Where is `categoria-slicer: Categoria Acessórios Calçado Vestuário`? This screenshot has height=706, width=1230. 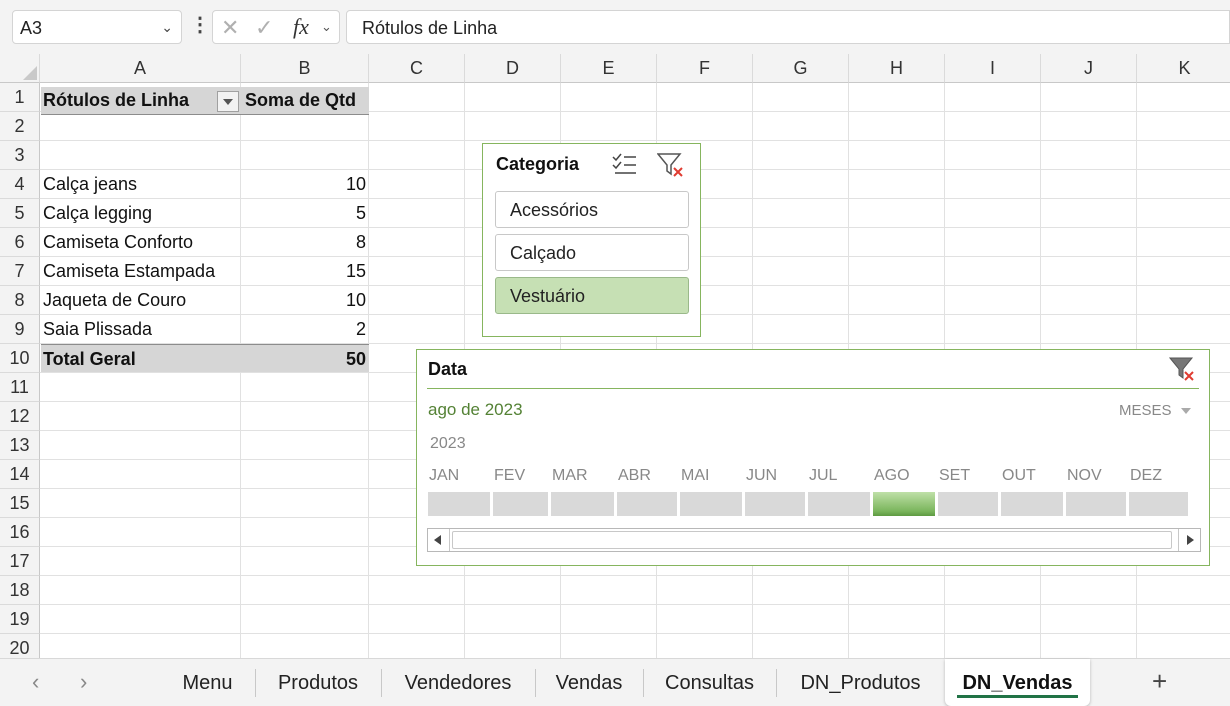 categoria-slicer: Categoria Acessórios Calçado Vestuário is located at coordinates (591, 240).